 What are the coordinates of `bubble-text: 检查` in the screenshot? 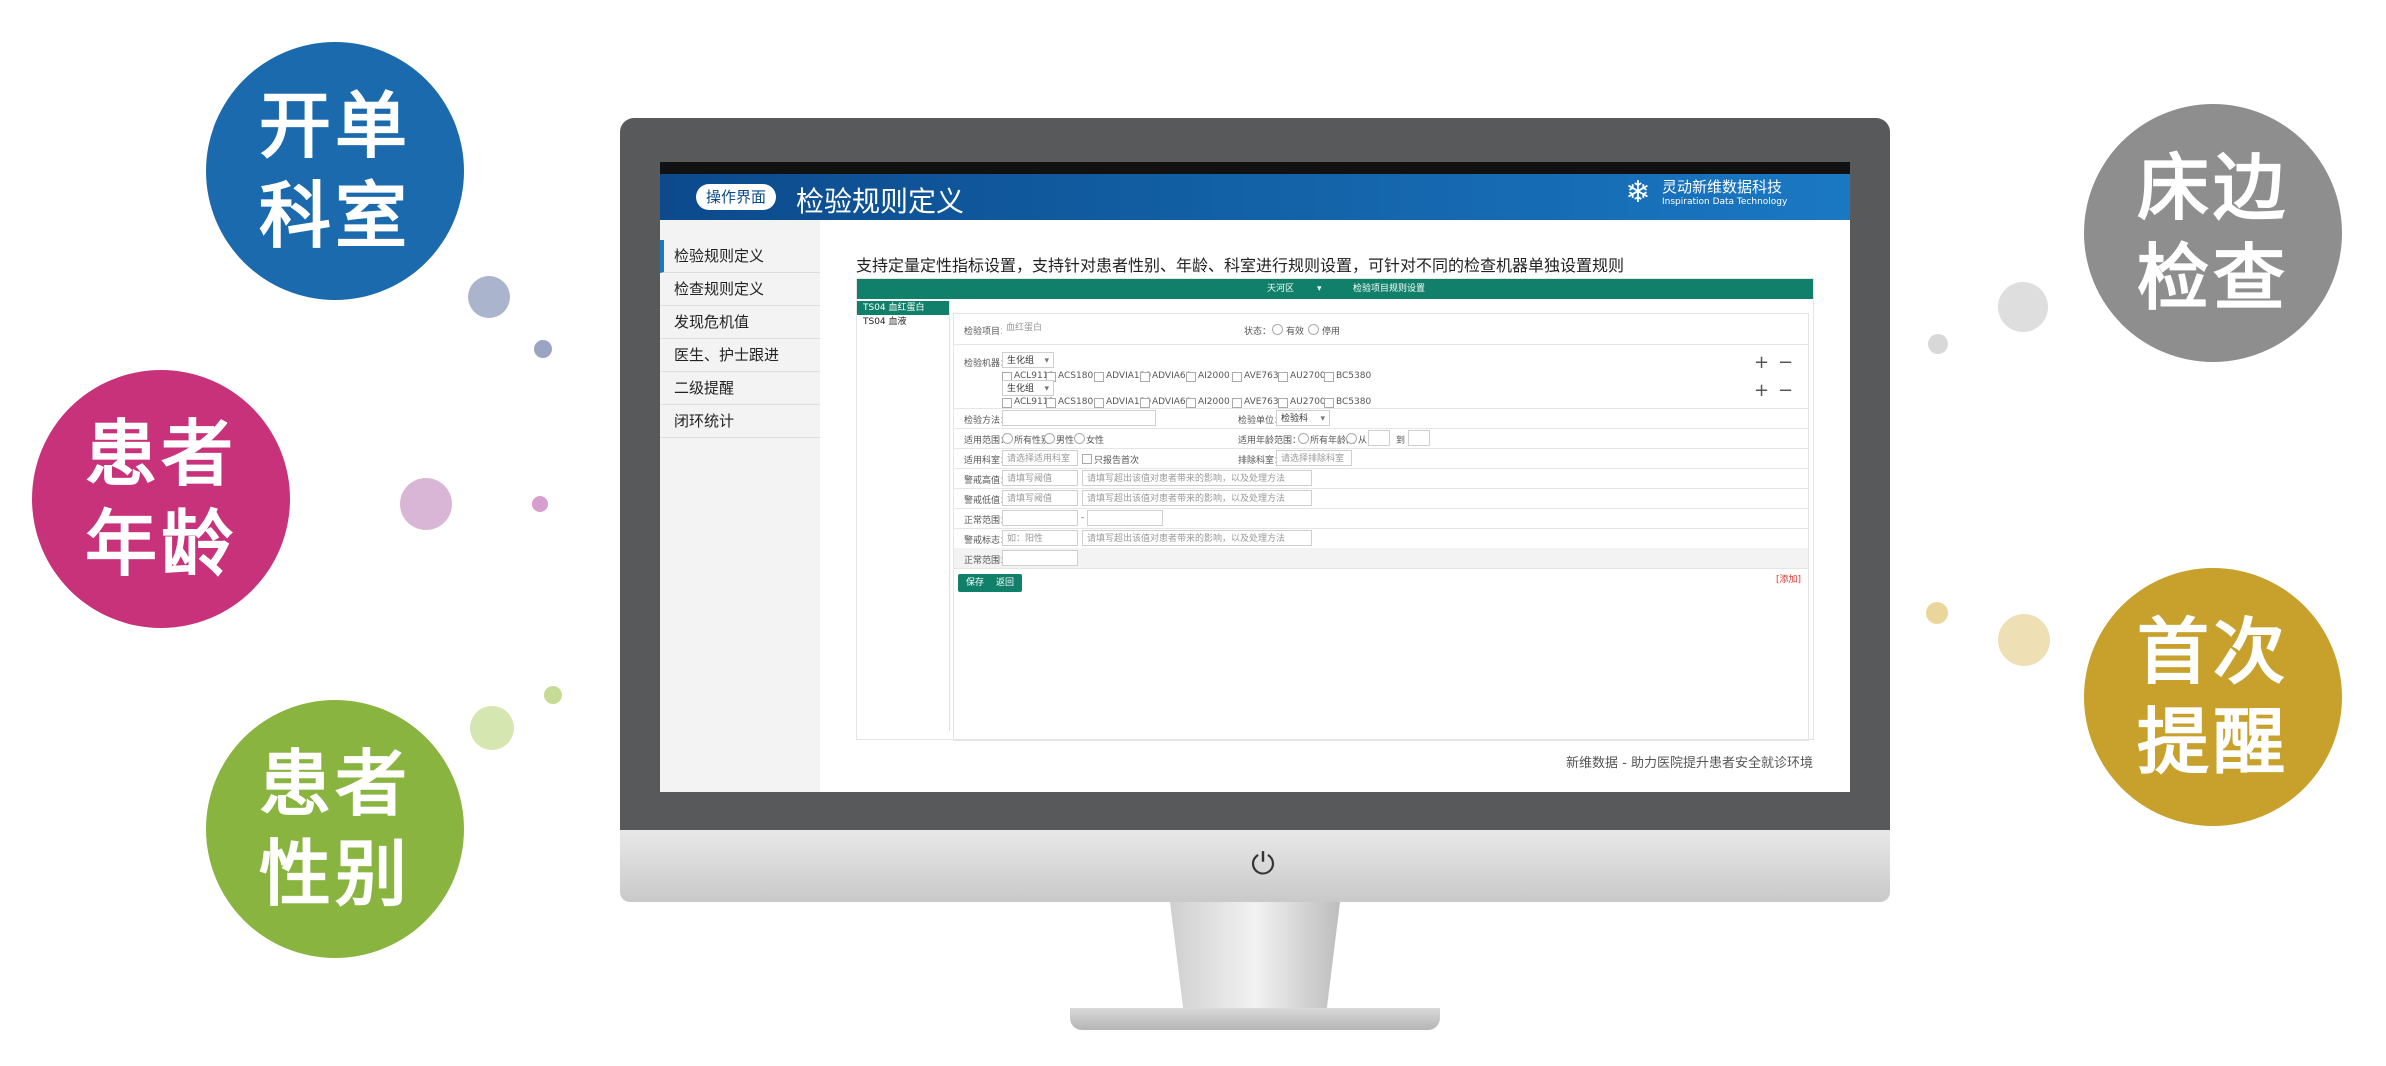 It's located at (2212, 278).